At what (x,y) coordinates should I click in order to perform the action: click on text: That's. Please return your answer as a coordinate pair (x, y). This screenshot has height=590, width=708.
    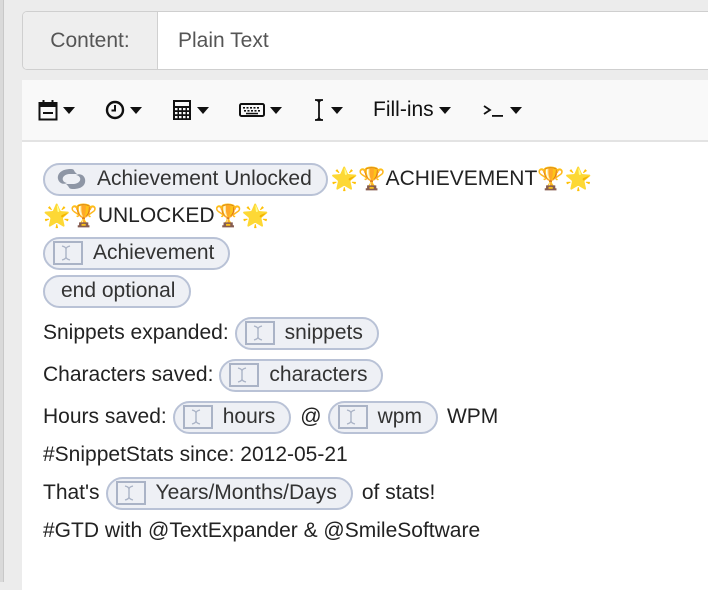
    Looking at the image, I should click on (71, 492).